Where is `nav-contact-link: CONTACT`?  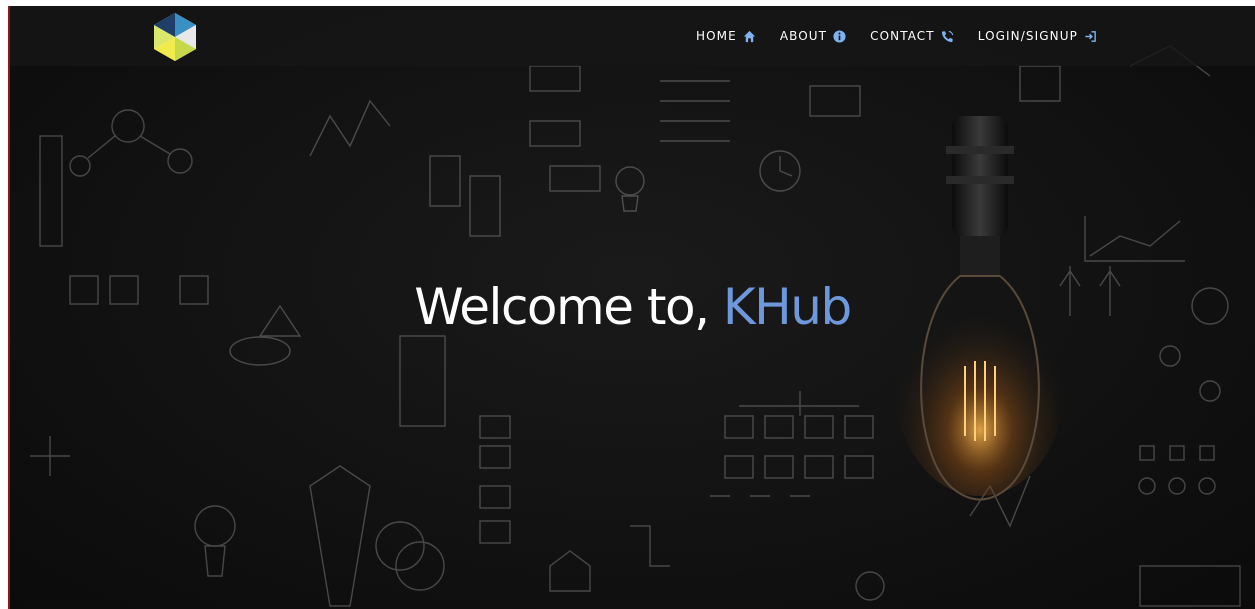 nav-contact-link: CONTACT is located at coordinates (912, 36).